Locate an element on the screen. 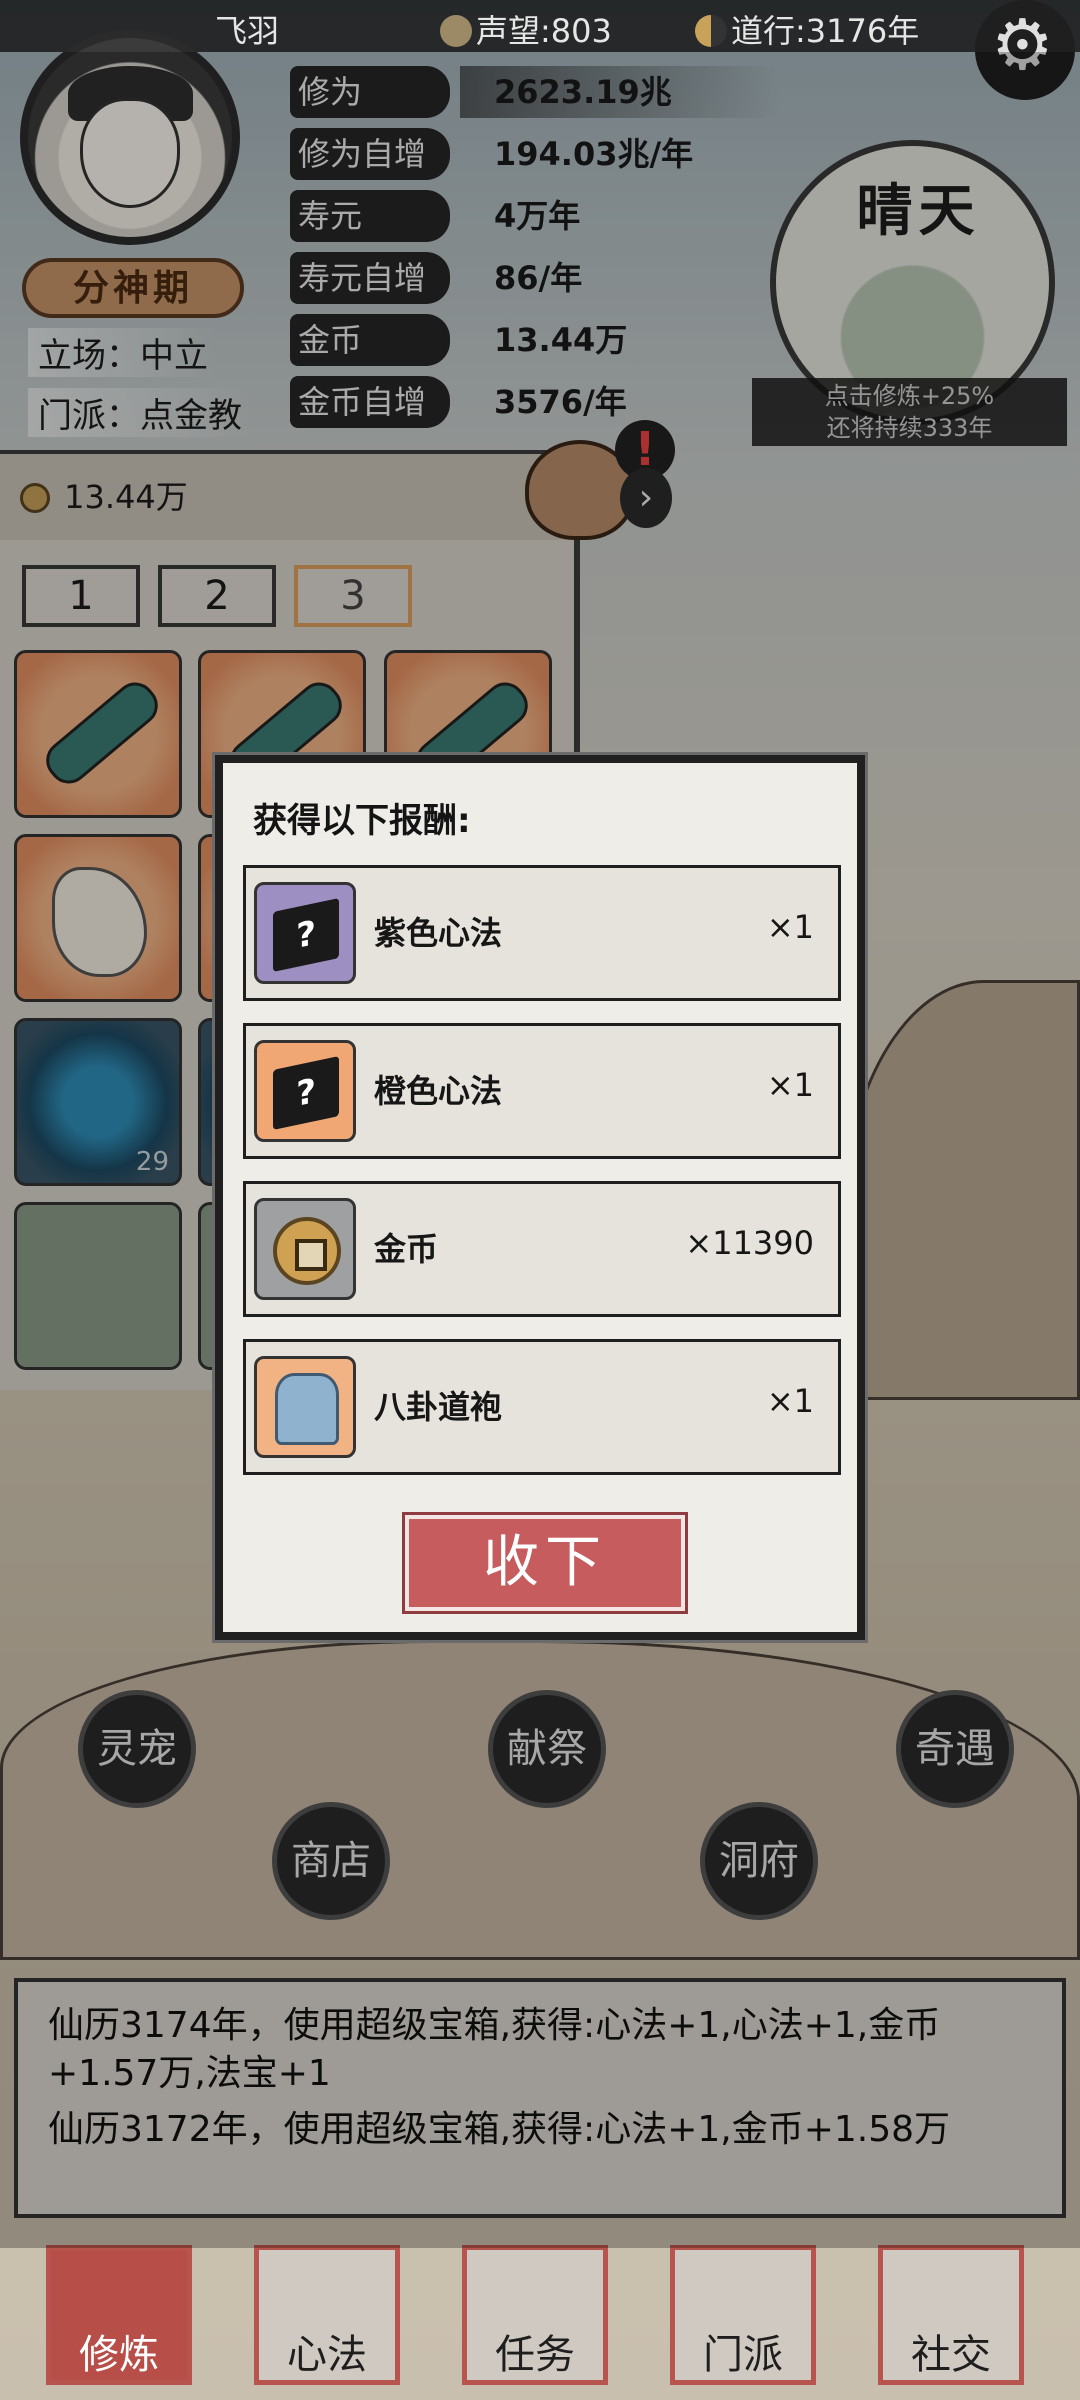 This screenshot has height=2400, width=1080. reputation-stat: 声望:803 is located at coordinates (526, 29).